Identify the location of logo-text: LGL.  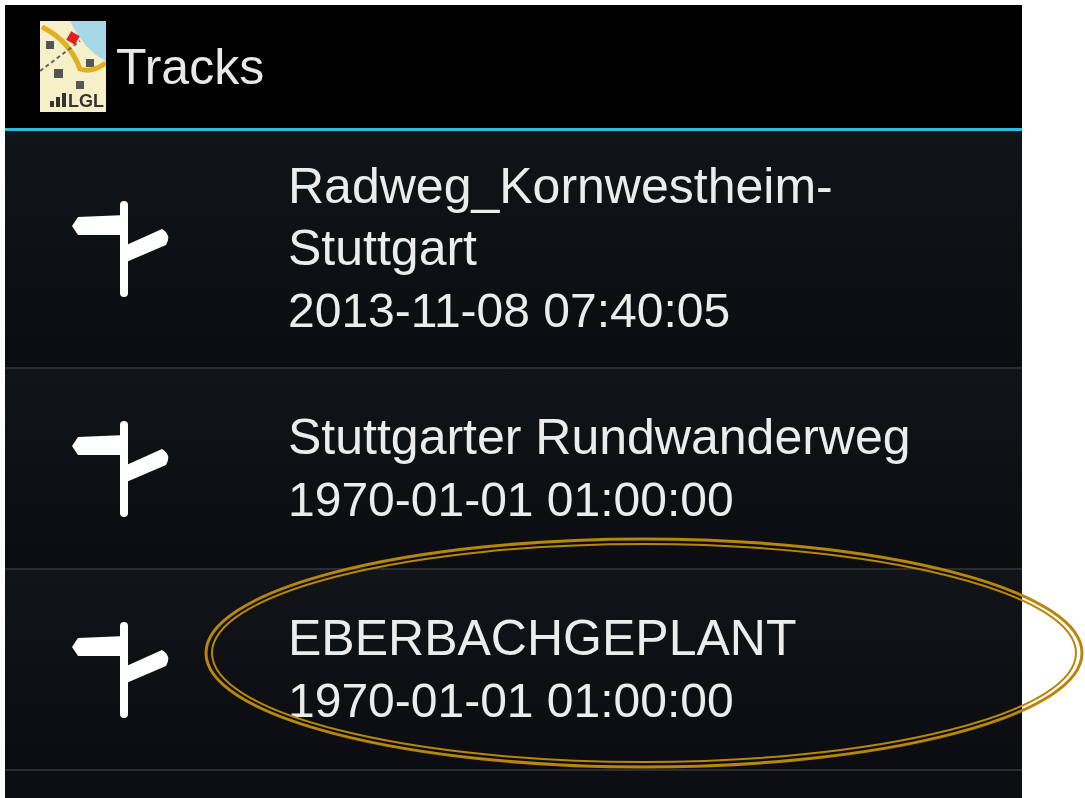
(86, 101).